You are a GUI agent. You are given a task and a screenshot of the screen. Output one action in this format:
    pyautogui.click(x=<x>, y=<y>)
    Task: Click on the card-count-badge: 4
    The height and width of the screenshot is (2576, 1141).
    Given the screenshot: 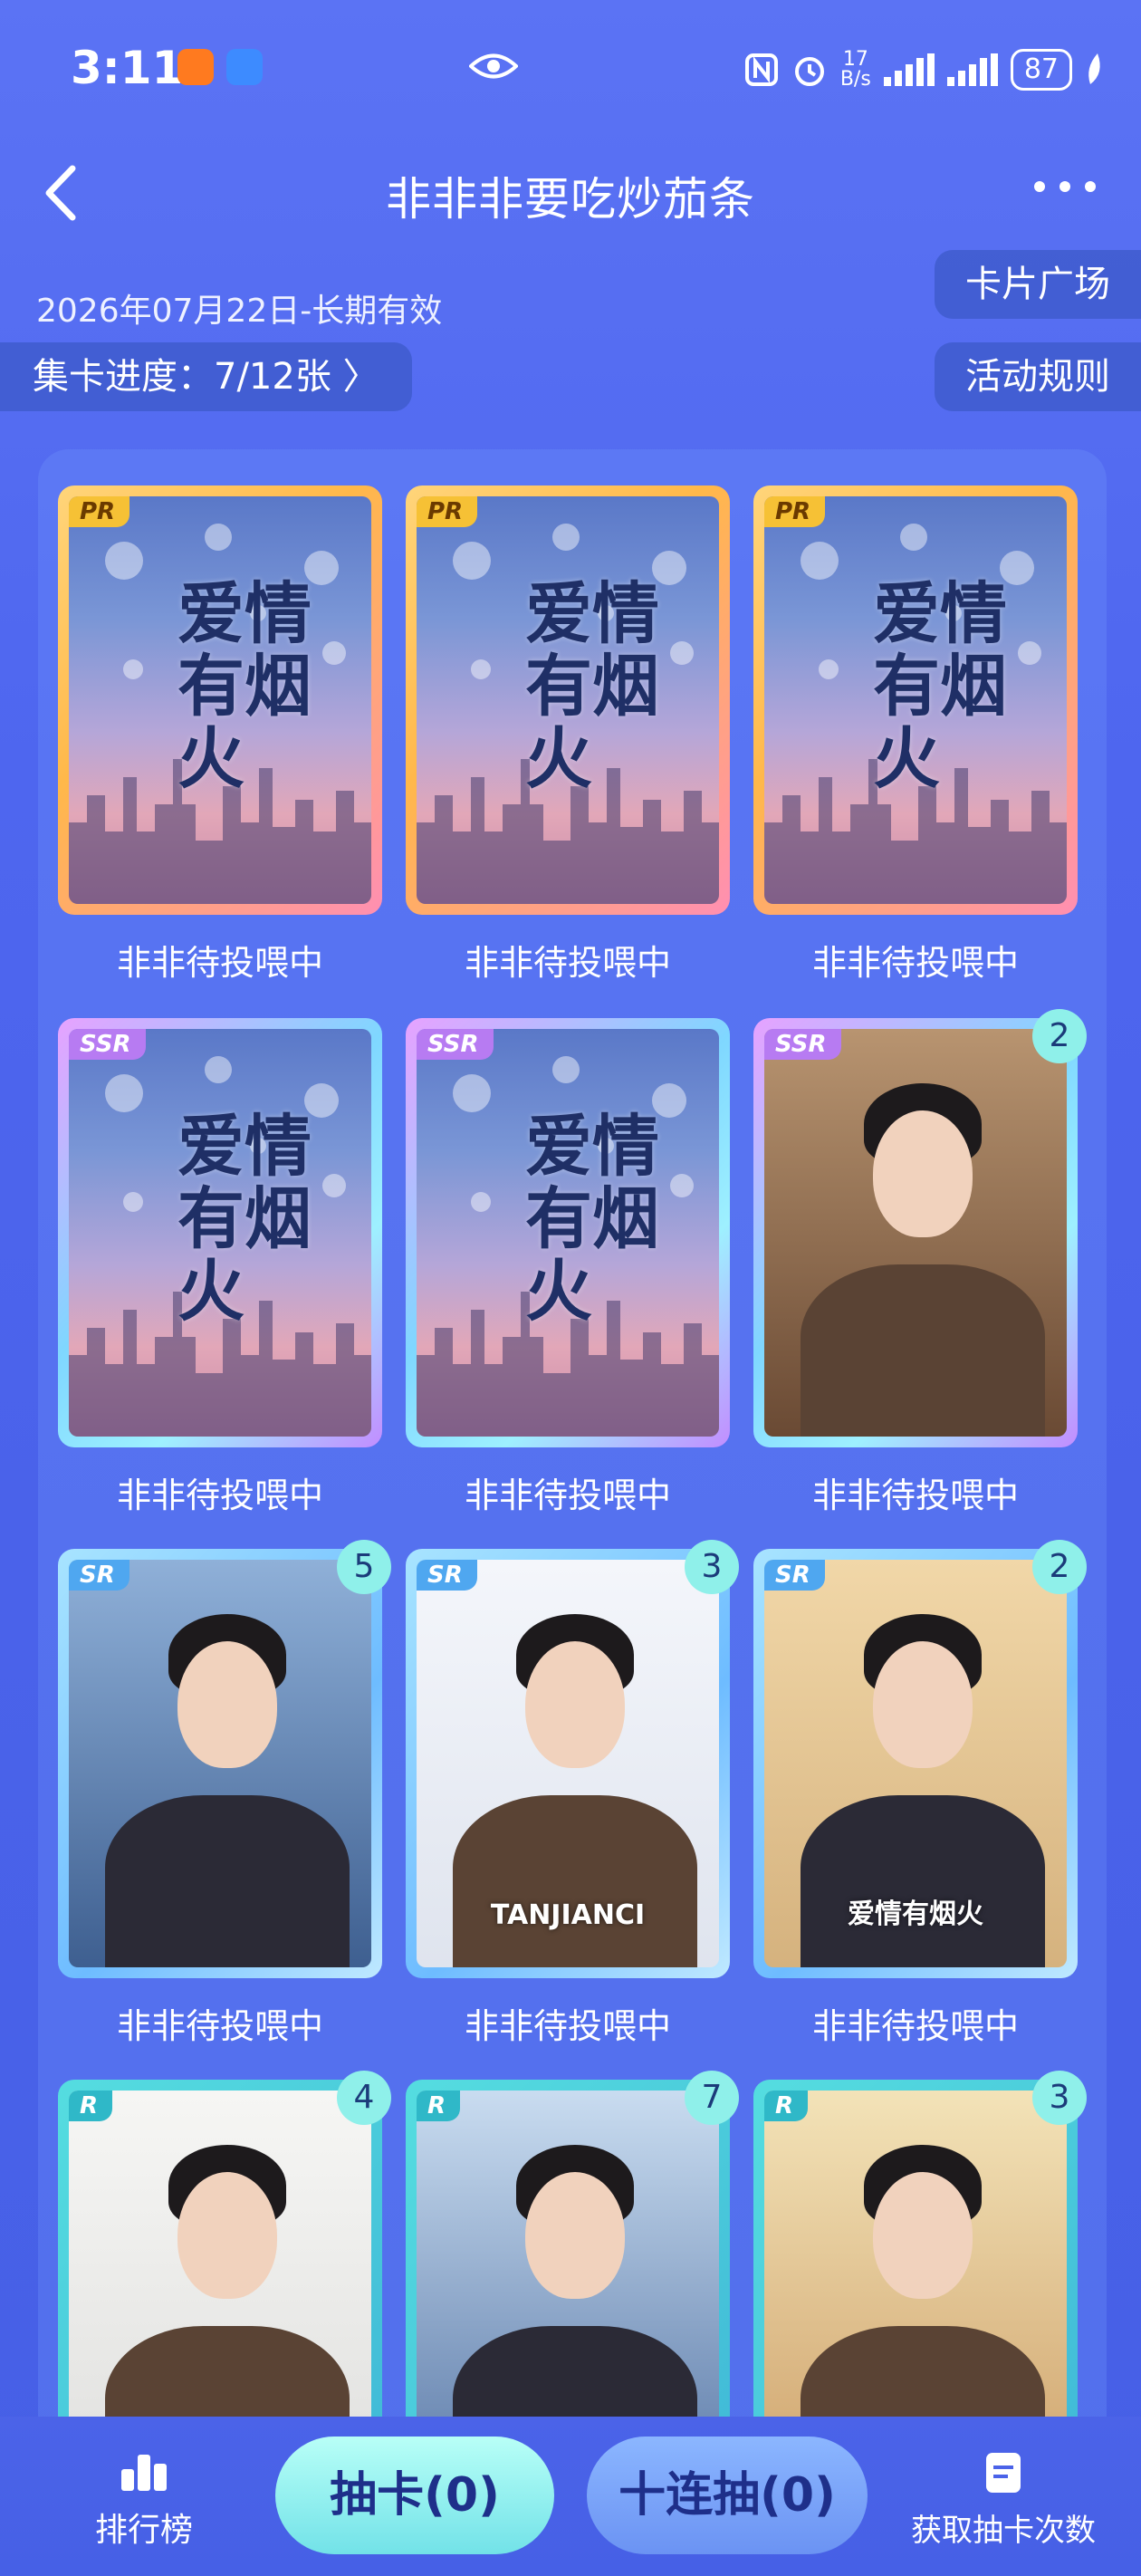 What is the action you would take?
    pyautogui.click(x=364, y=2098)
    